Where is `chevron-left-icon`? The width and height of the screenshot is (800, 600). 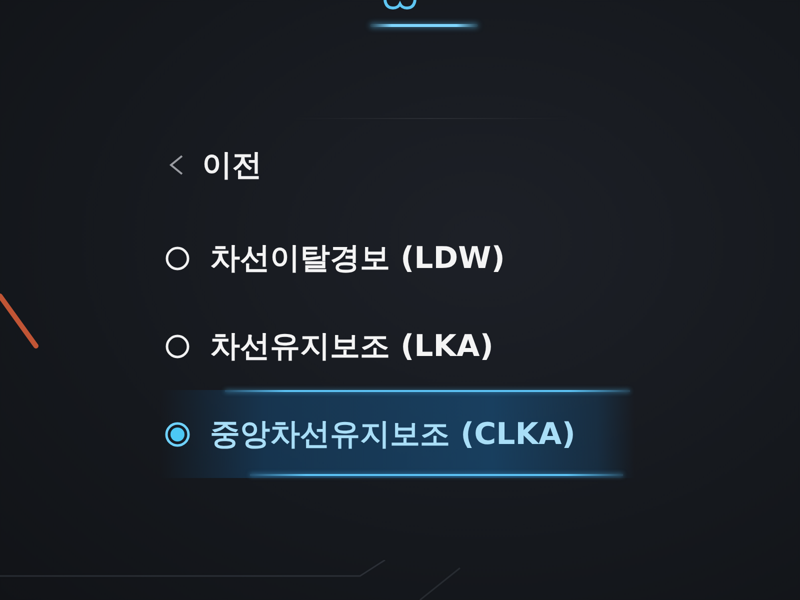 chevron-left-icon is located at coordinates (176, 165).